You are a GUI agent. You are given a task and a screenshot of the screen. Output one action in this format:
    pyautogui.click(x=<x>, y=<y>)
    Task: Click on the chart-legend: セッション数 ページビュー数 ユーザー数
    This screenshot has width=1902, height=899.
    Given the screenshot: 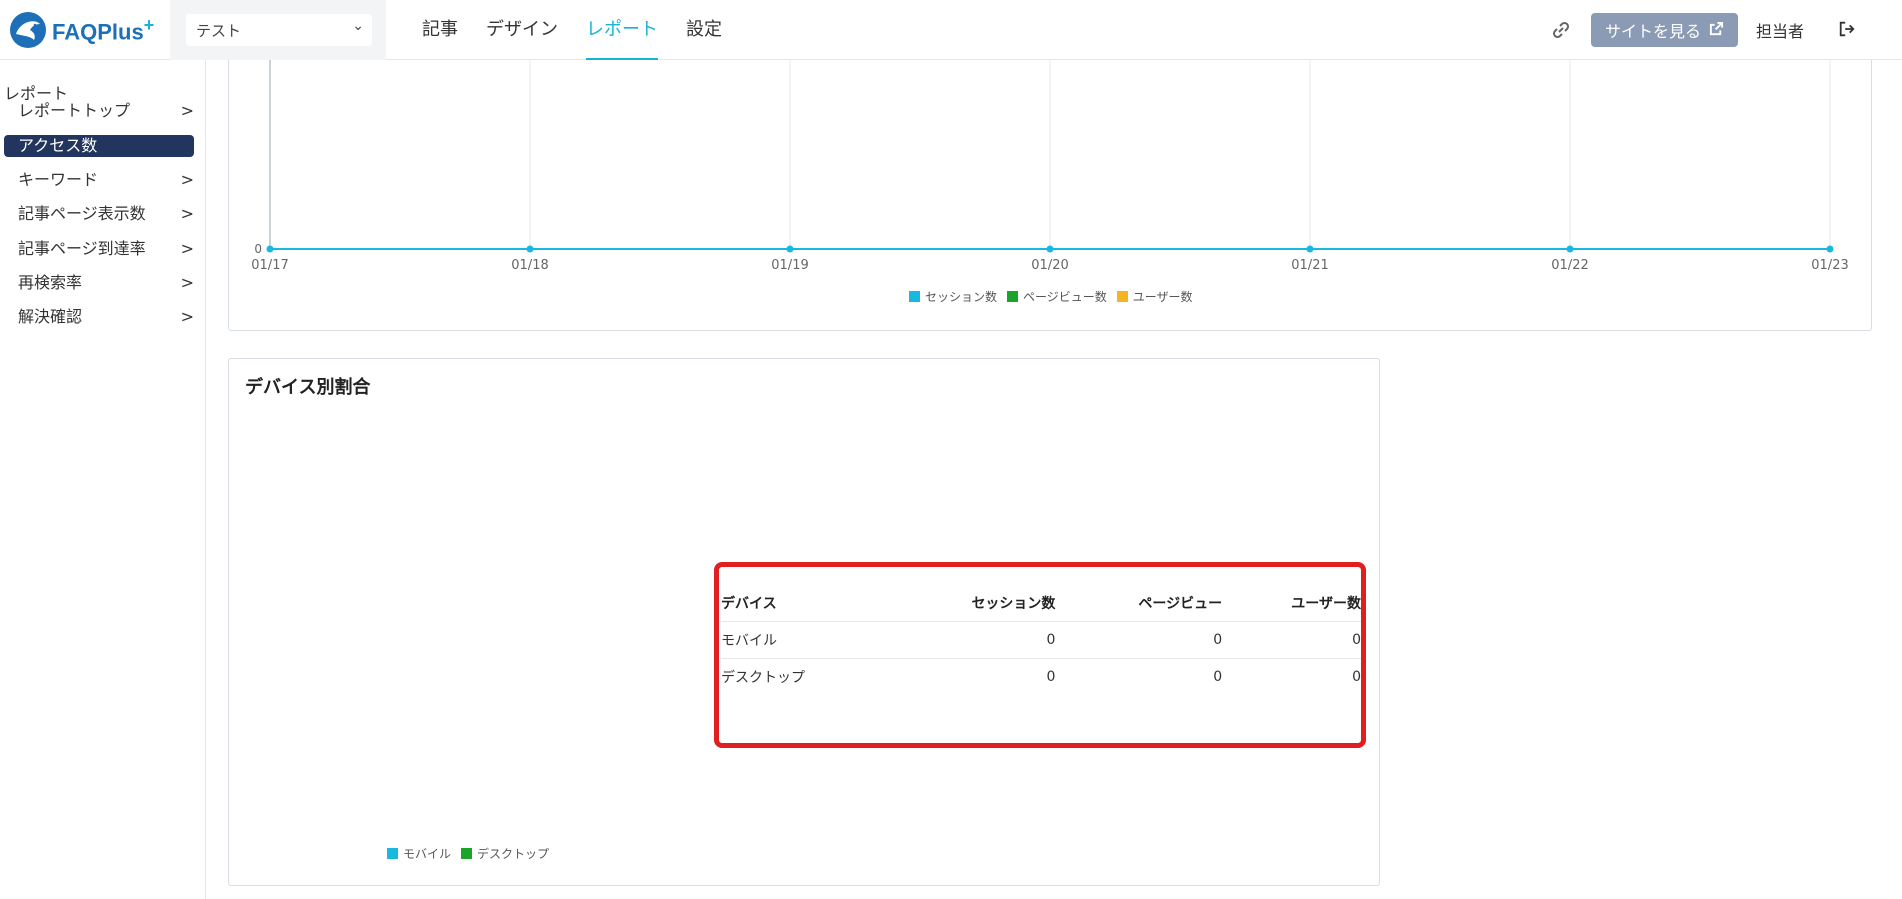 What is the action you would take?
    pyautogui.click(x=1051, y=296)
    